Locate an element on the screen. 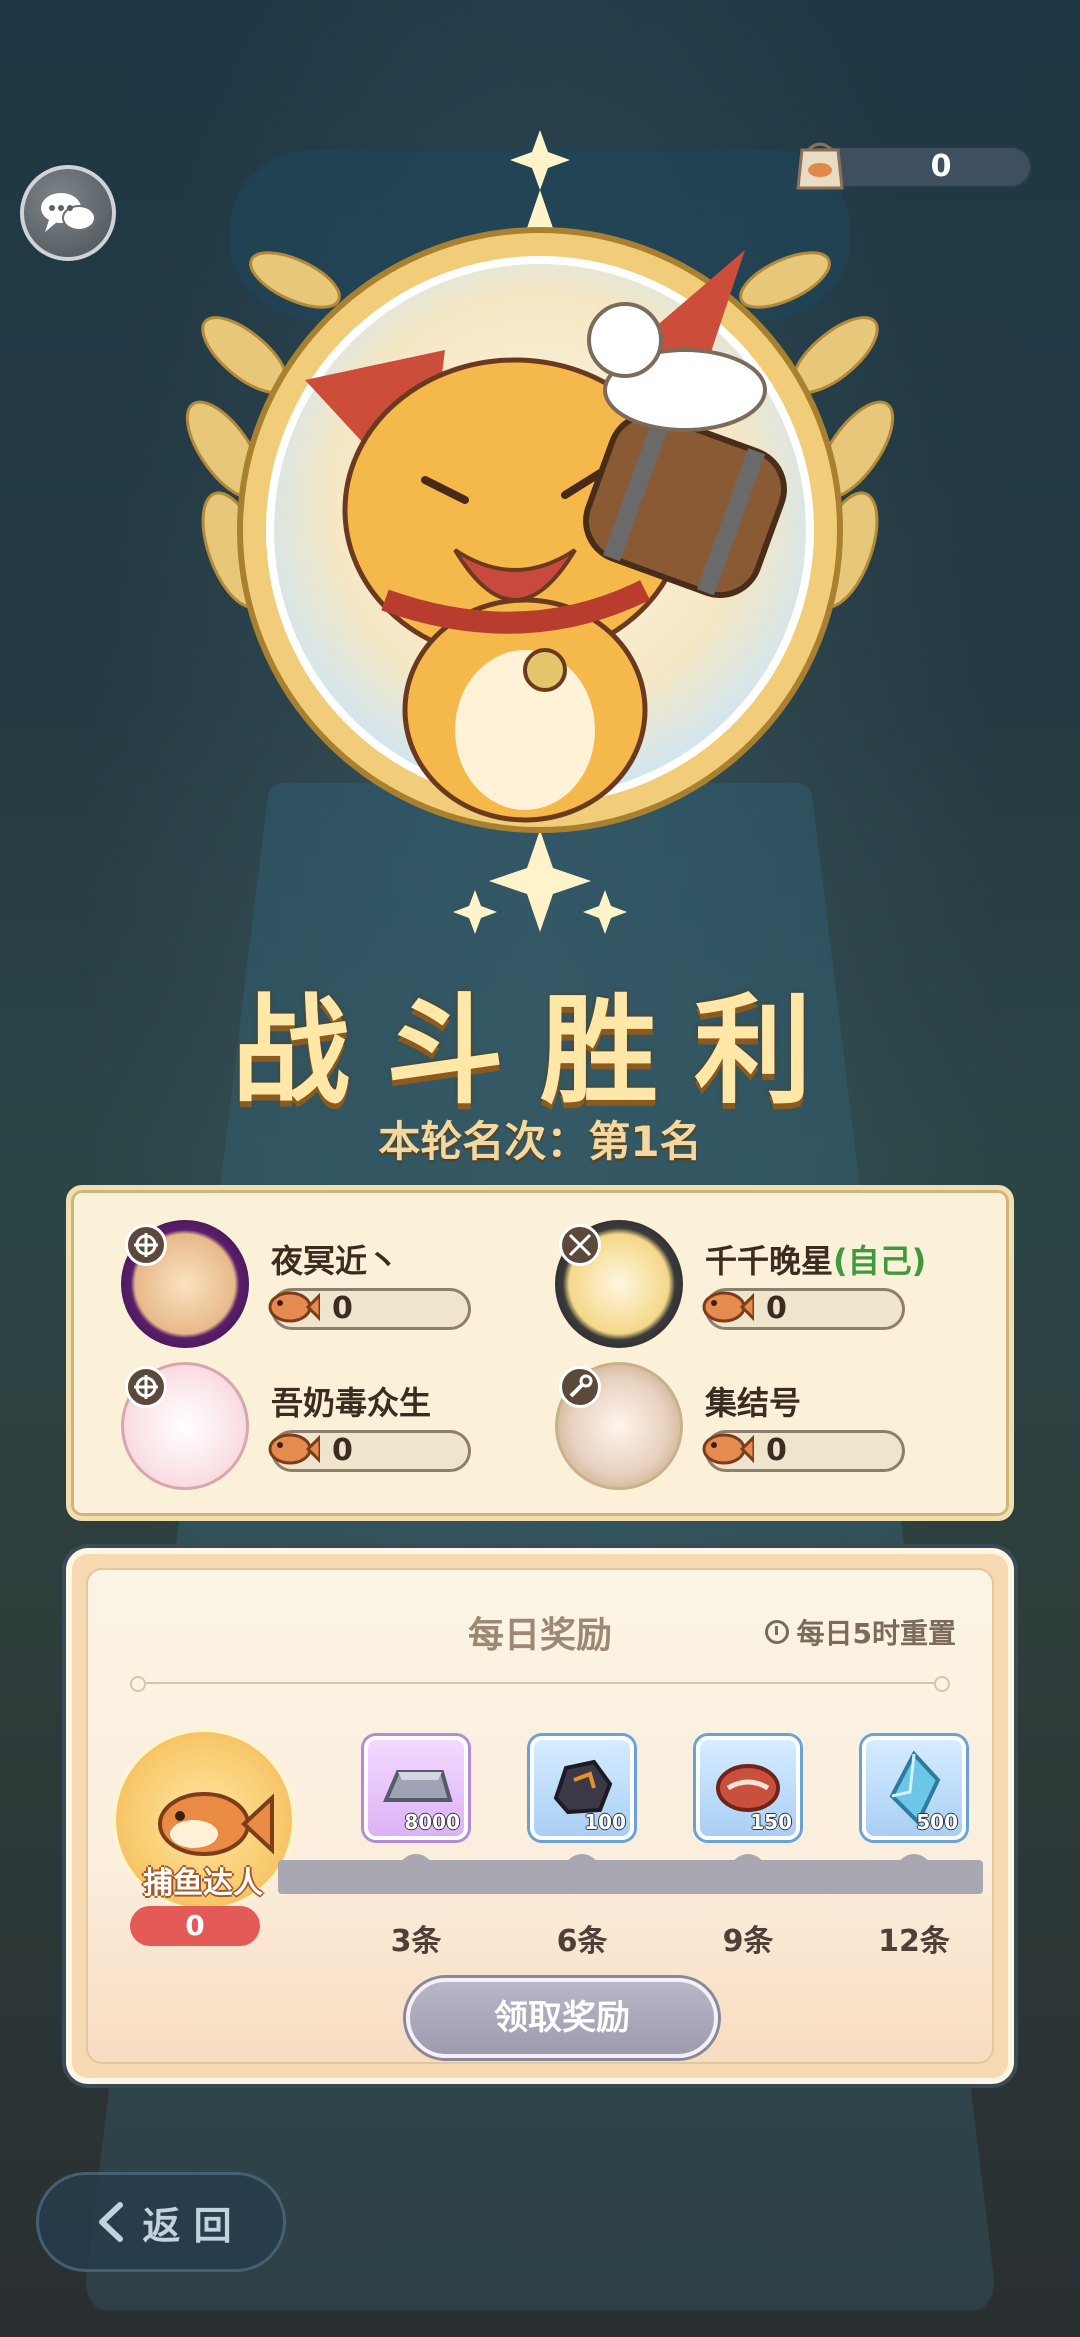 Image resolution: width=1080 pixels, height=2337 pixels. reward-silver-ingot: 8000 is located at coordinates (416, 1788).